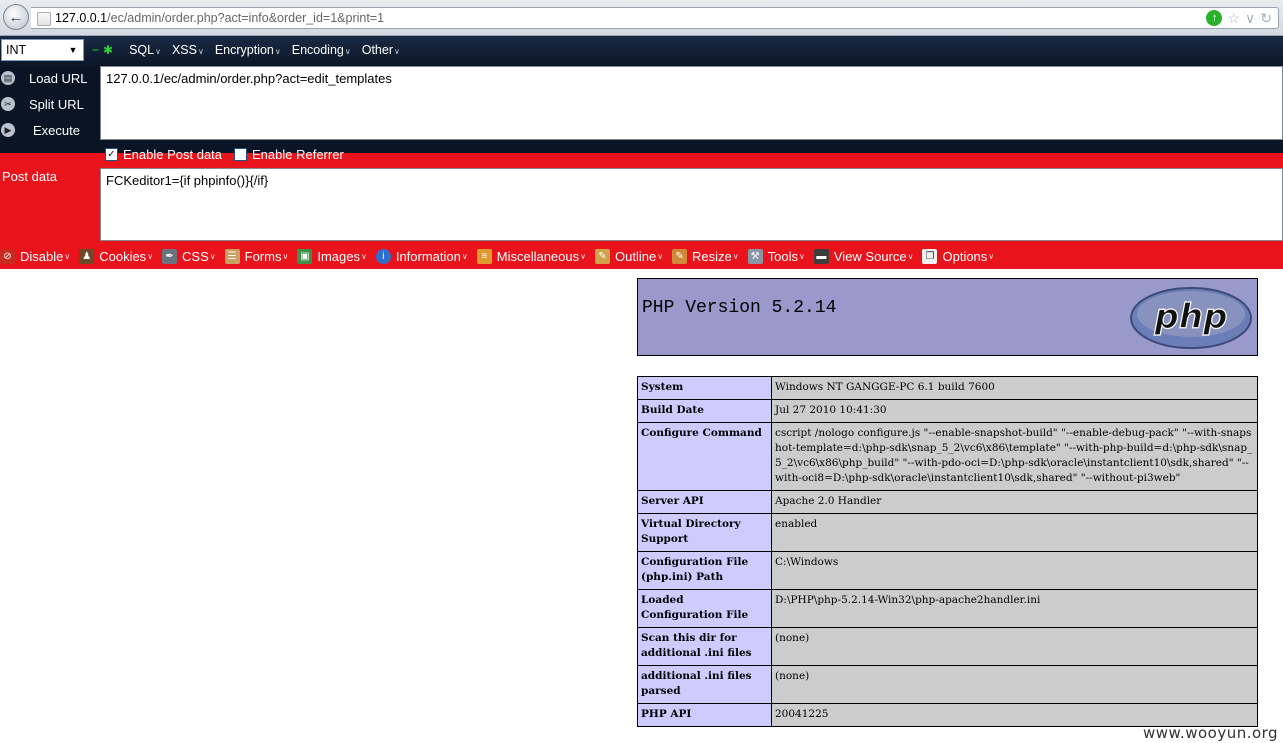 The image size is (1283, 743). I want to click on table-row: additional .ini files parsed (none), so click(947, 684).